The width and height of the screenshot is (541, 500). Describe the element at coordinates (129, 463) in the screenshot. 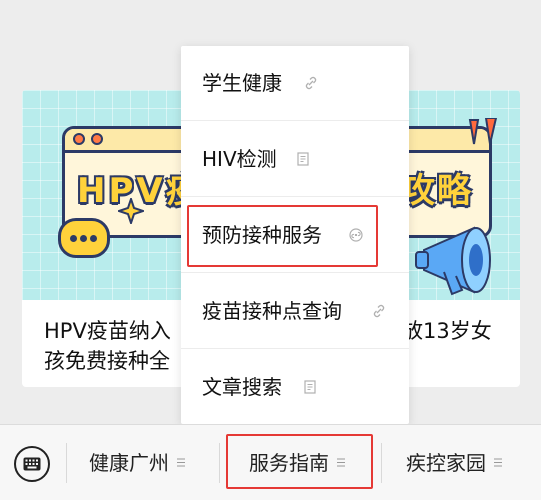

I see `menu-tab-label: 健康广州` at that location.